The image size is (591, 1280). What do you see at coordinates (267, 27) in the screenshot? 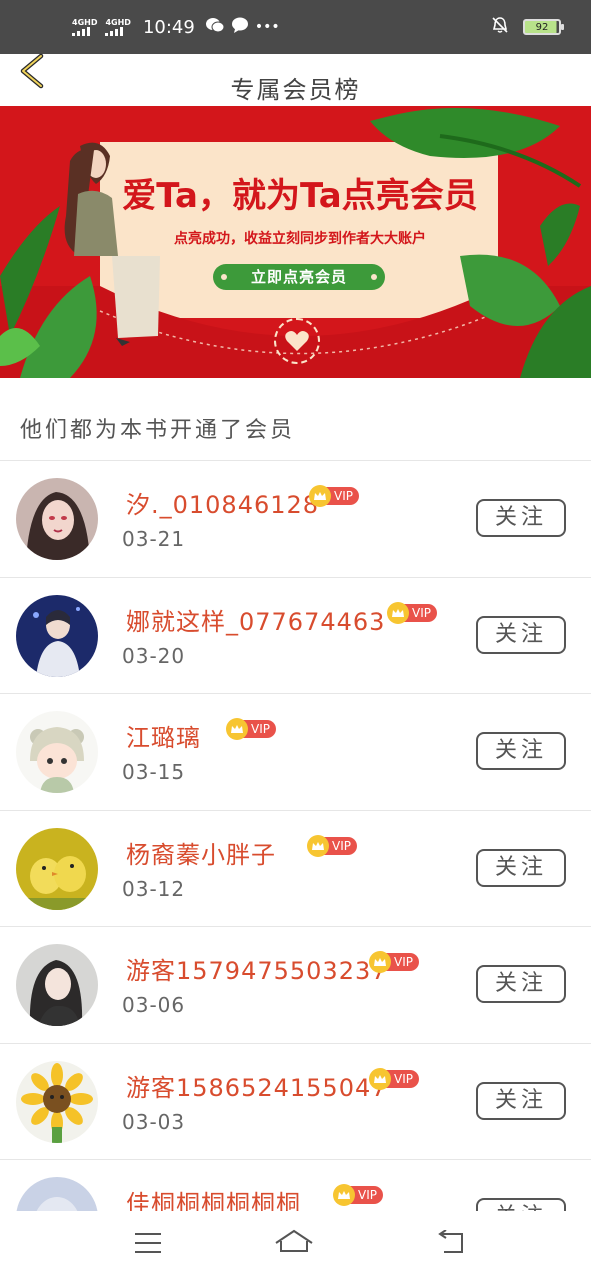
I see `more-notifications: •••` at bounding box center [267, 27].